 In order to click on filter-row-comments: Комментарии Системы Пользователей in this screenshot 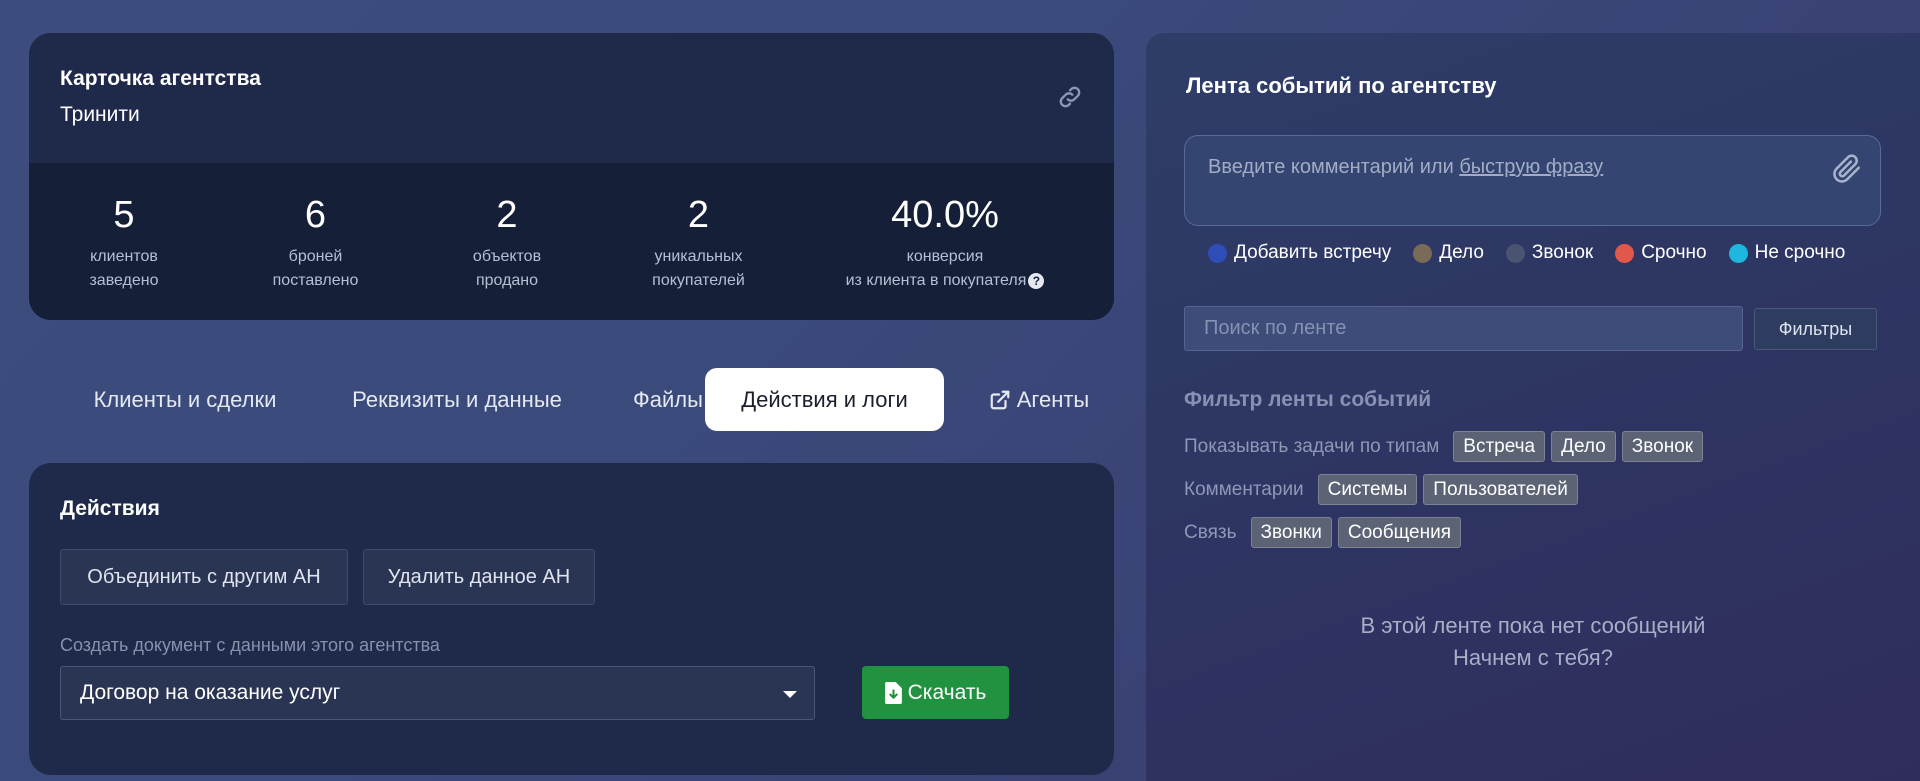, I will do `click(1381, 489)`.